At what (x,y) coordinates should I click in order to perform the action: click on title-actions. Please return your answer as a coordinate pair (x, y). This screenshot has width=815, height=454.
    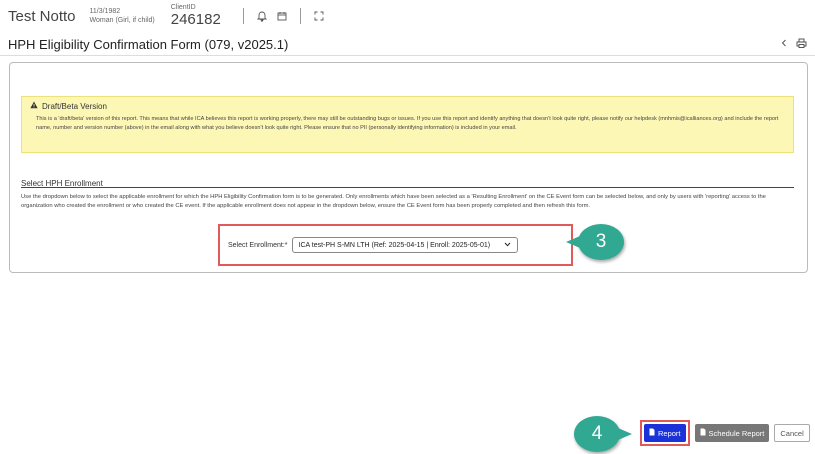
    Looking at the image, I should click on (793, 44).